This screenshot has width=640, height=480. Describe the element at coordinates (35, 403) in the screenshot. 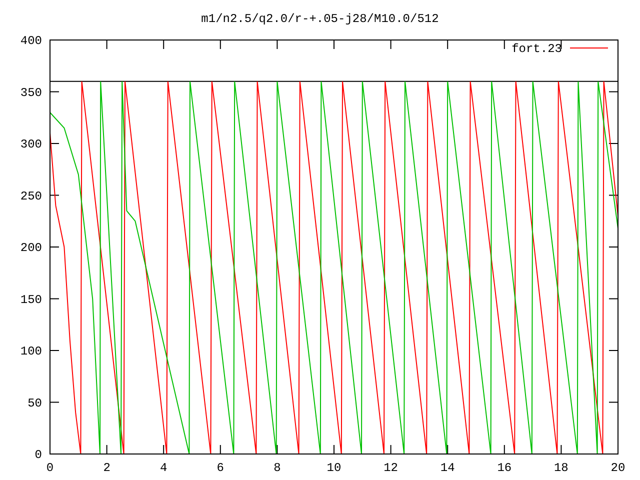

I see `y-tick-label: 50` at that location.